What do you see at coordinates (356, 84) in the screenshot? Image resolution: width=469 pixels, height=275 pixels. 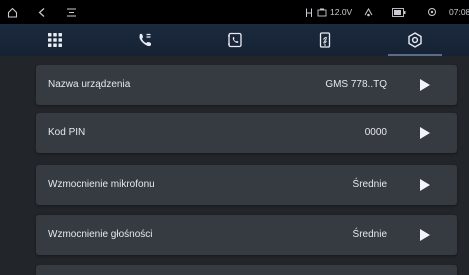 I see `setting-value: GMS 778..TQ` at bounding box center [356, 84].